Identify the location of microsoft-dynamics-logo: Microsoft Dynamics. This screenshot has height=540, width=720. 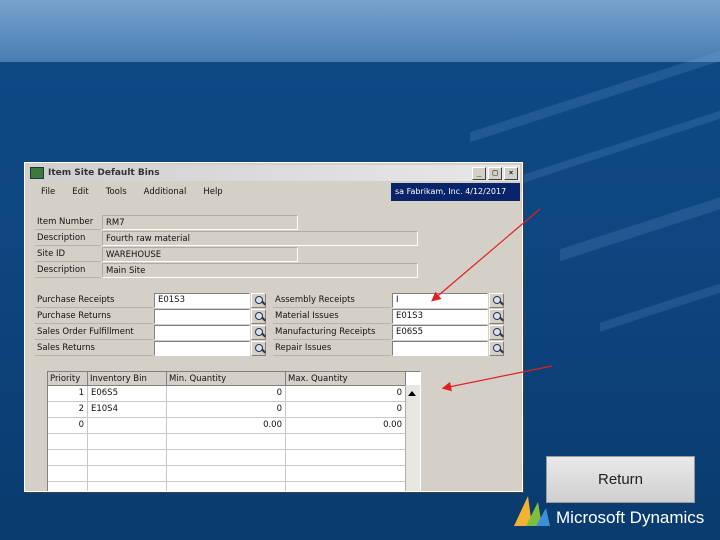
(613, 511).